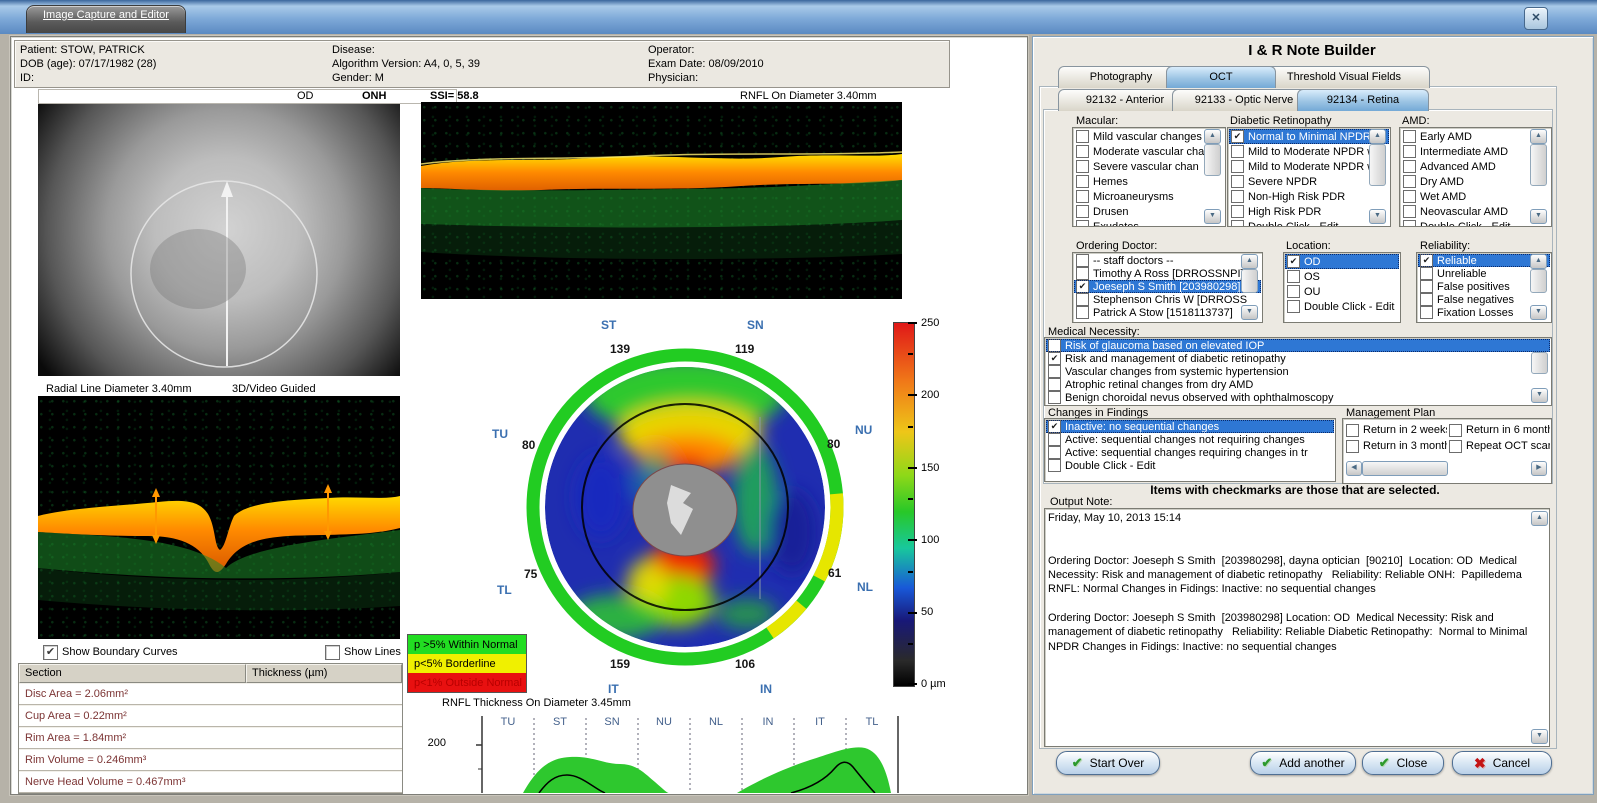 The height and width of the screenshot is (803, 1597). What do you see at coordinates (1167, 312) in the screenshot?
I see `list-item: Patrick A Stow [1518113737]` at bounding box center [1167, 312].